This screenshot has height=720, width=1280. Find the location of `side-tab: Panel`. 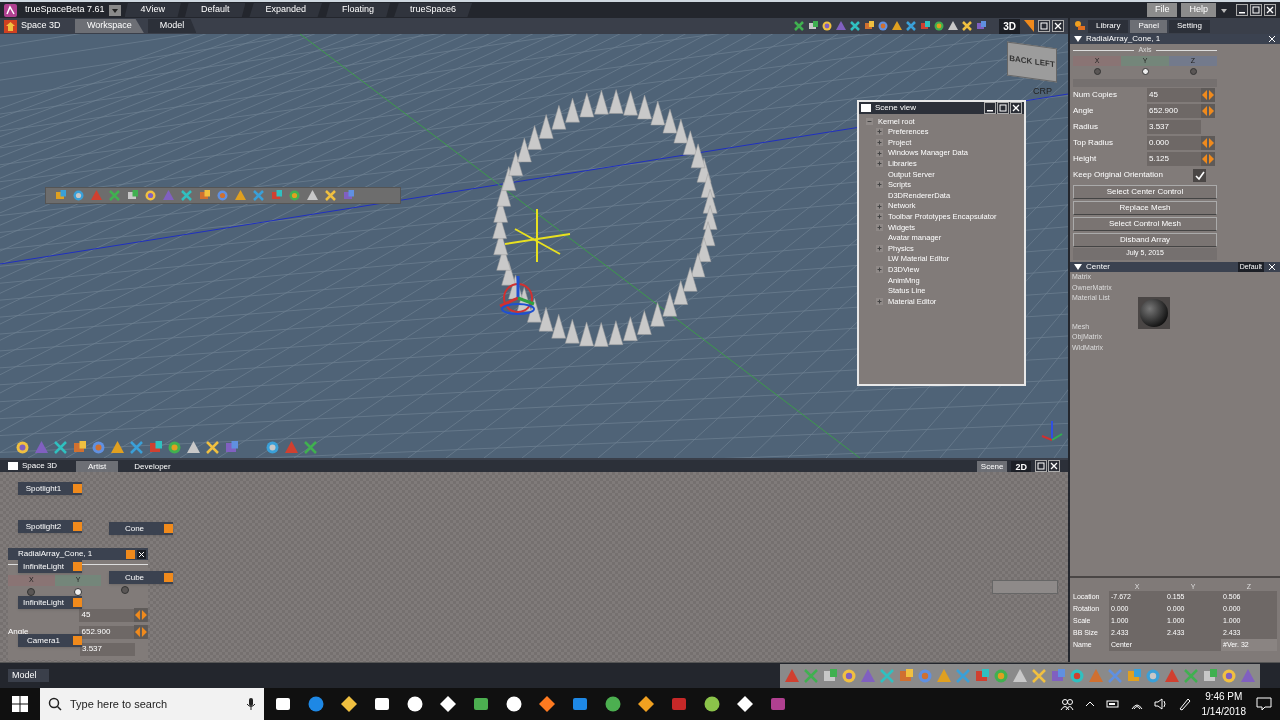

side-tab: Panel is located at coordinates (1148, 26).